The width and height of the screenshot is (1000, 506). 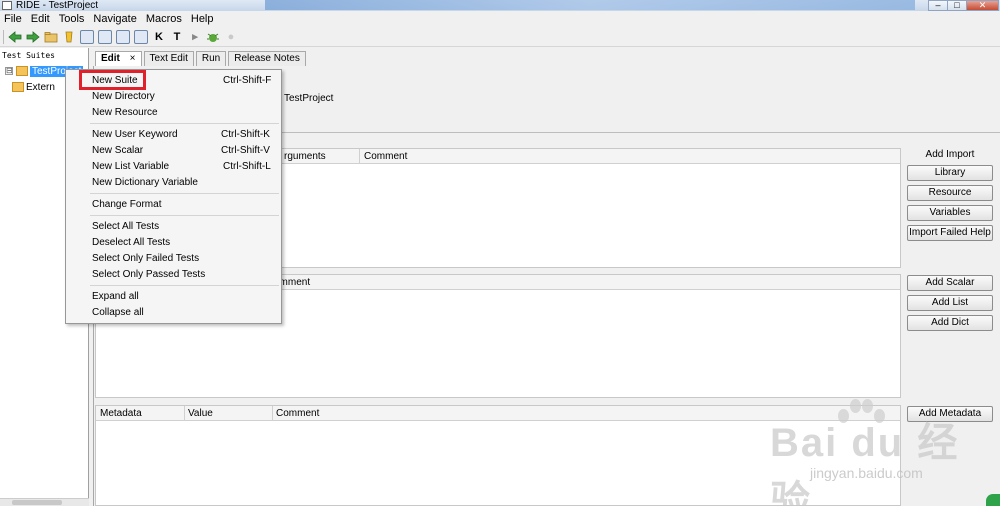 I want to click on menu-item-deselect-all-tests: Deselect All Tests, so click(x=173, y=242).